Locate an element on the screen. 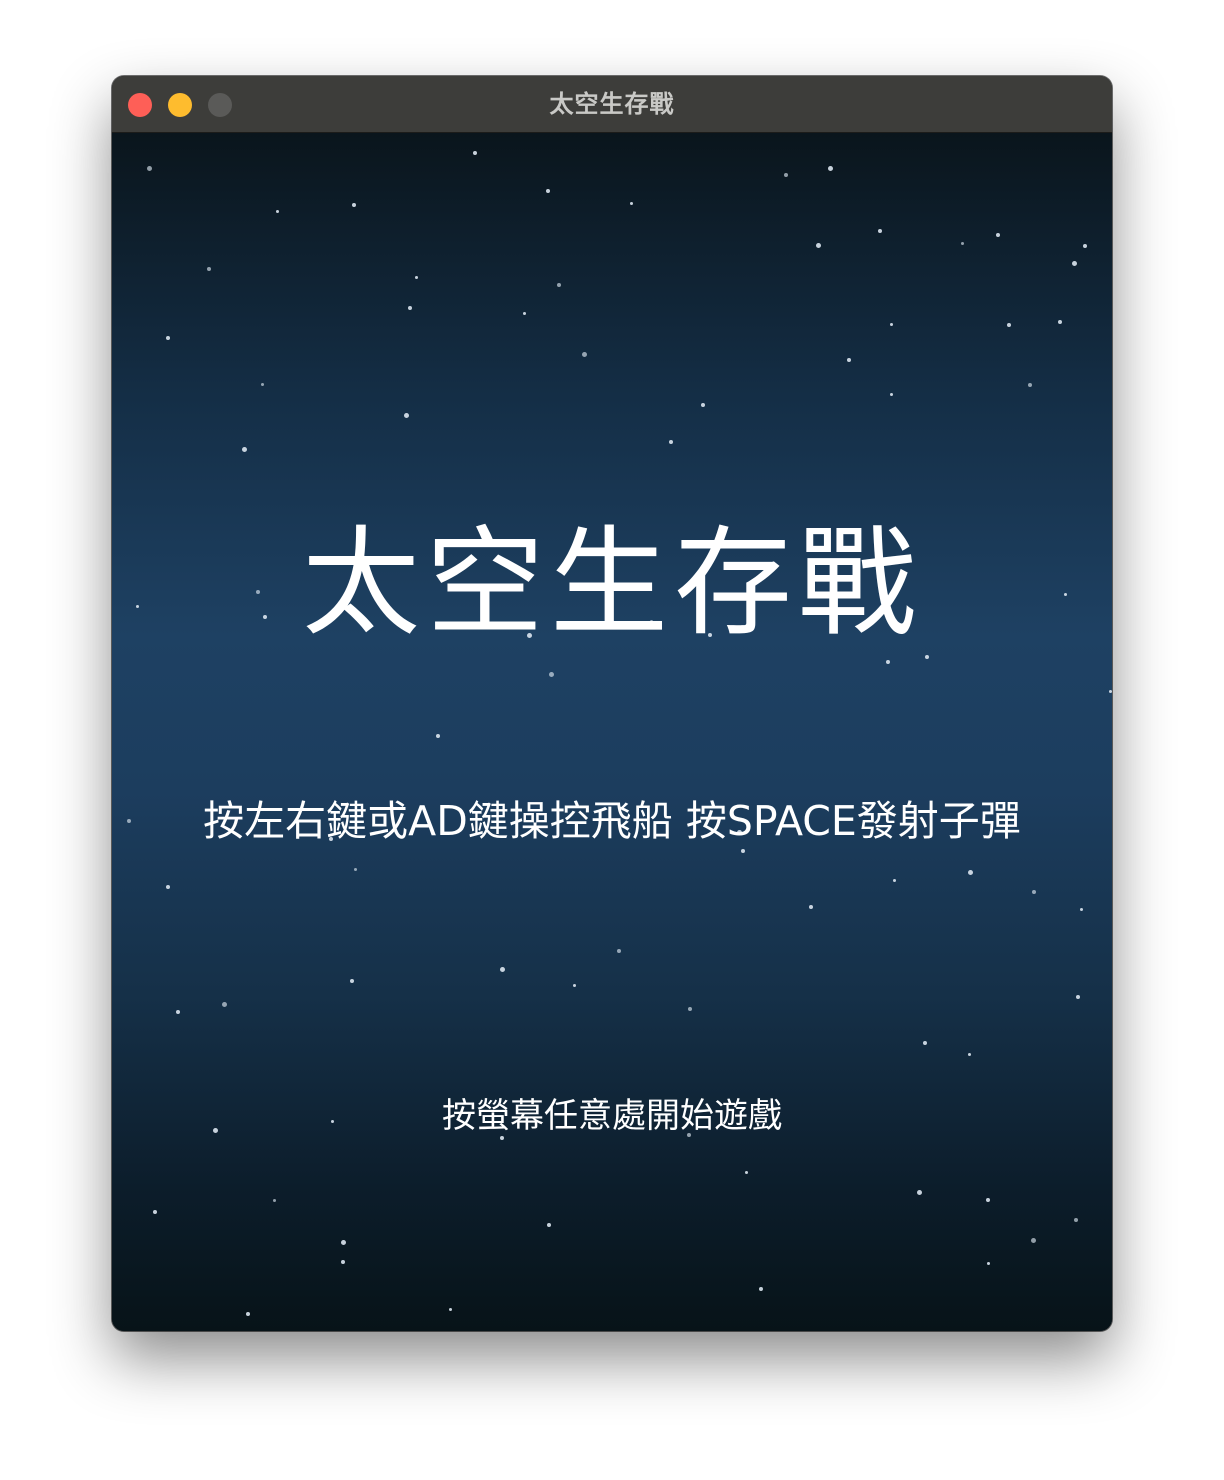  title-bar: 太空生存戰 is located at coordinates (612, 104).